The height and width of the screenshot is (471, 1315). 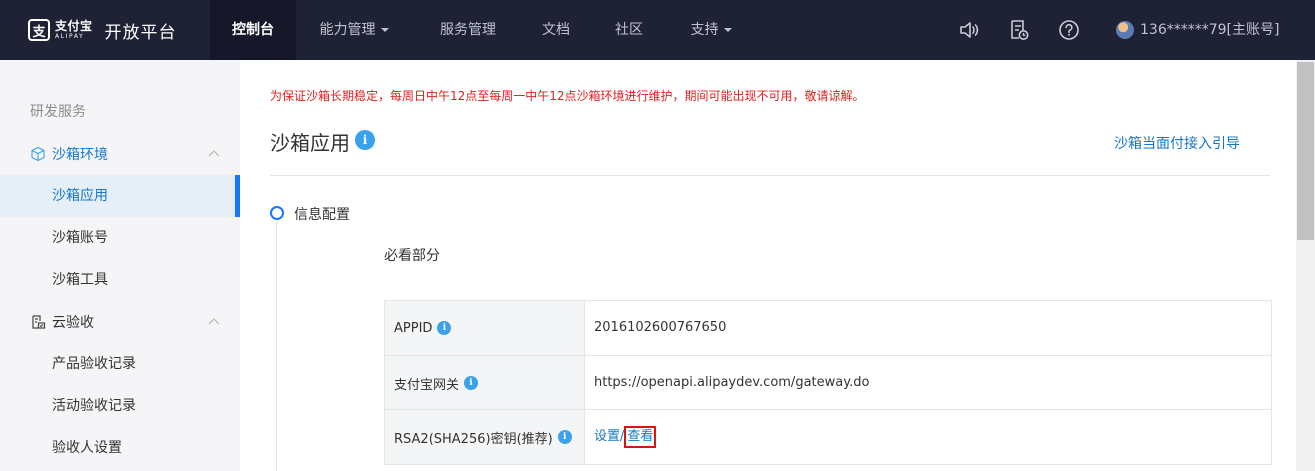 I want to click on cloud-check-icon, so click(x=39, y=322).